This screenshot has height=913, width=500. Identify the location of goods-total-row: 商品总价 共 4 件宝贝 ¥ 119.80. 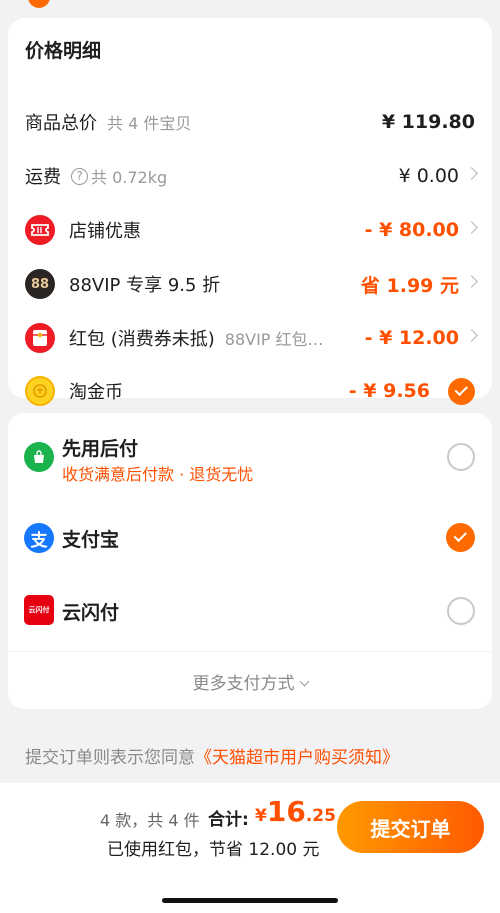
(250, 122).